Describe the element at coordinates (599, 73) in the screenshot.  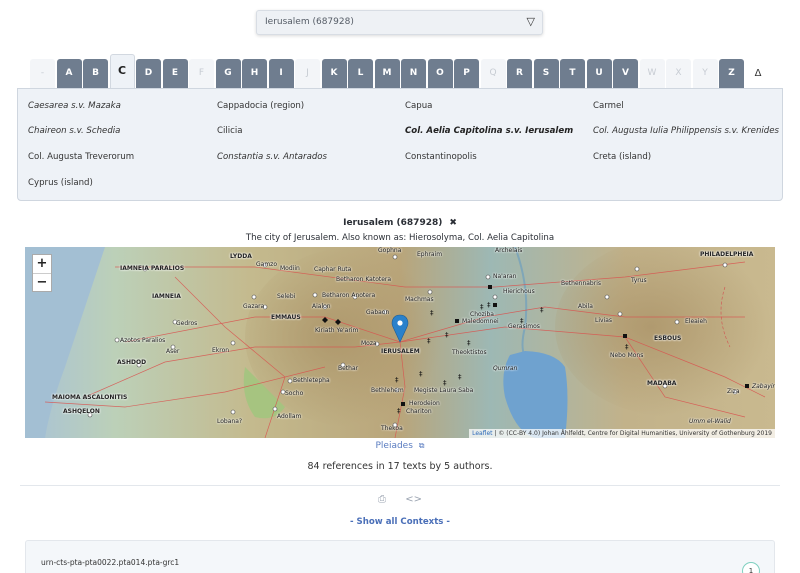
I see `letter-tab-u: U` at that location.